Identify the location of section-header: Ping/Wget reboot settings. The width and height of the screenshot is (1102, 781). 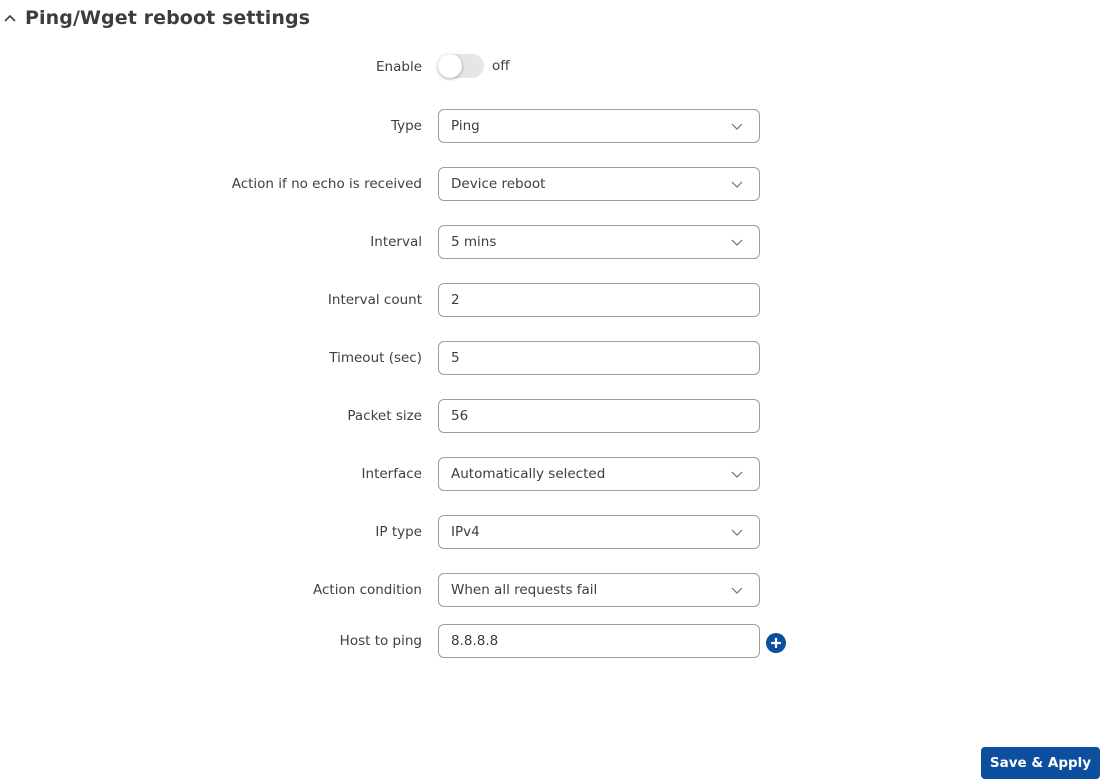
(155, 18).